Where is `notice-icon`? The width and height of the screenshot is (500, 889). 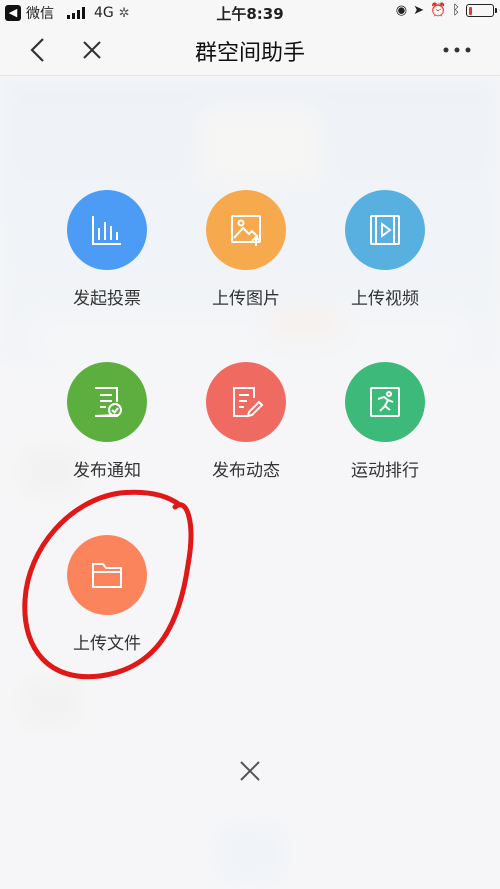 notice-icon is located at coordinates (107, 402).